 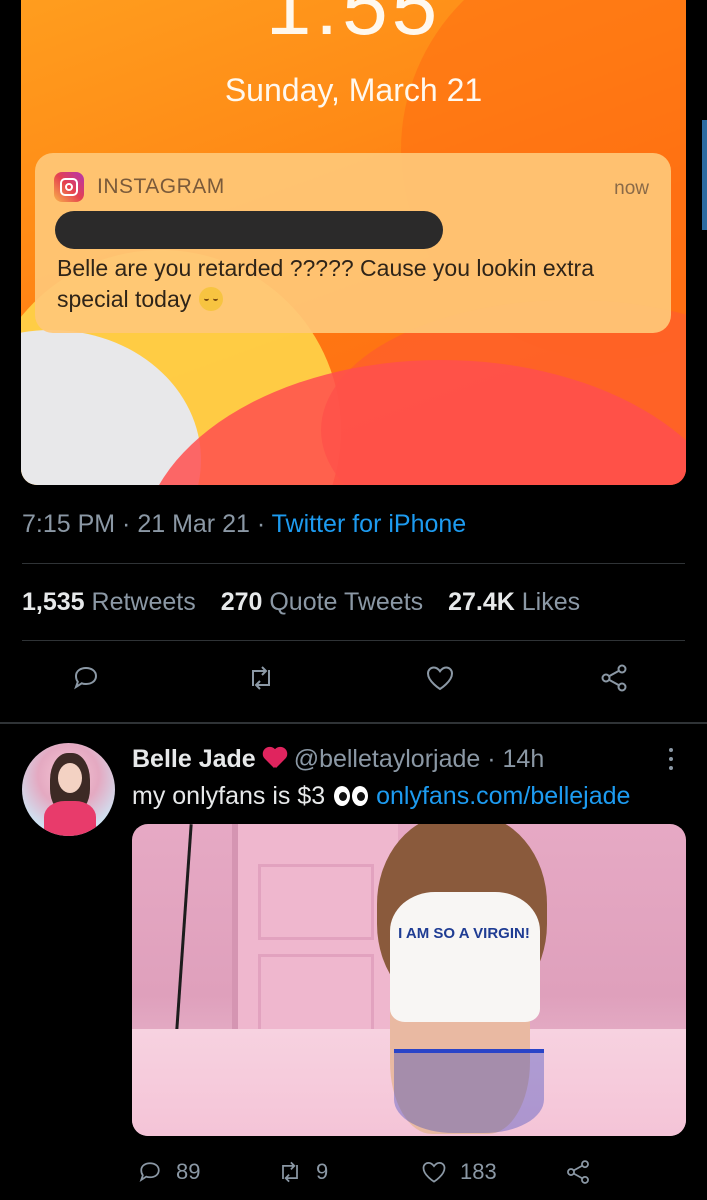 I want to click on like-button, so click(x=444, y=682).